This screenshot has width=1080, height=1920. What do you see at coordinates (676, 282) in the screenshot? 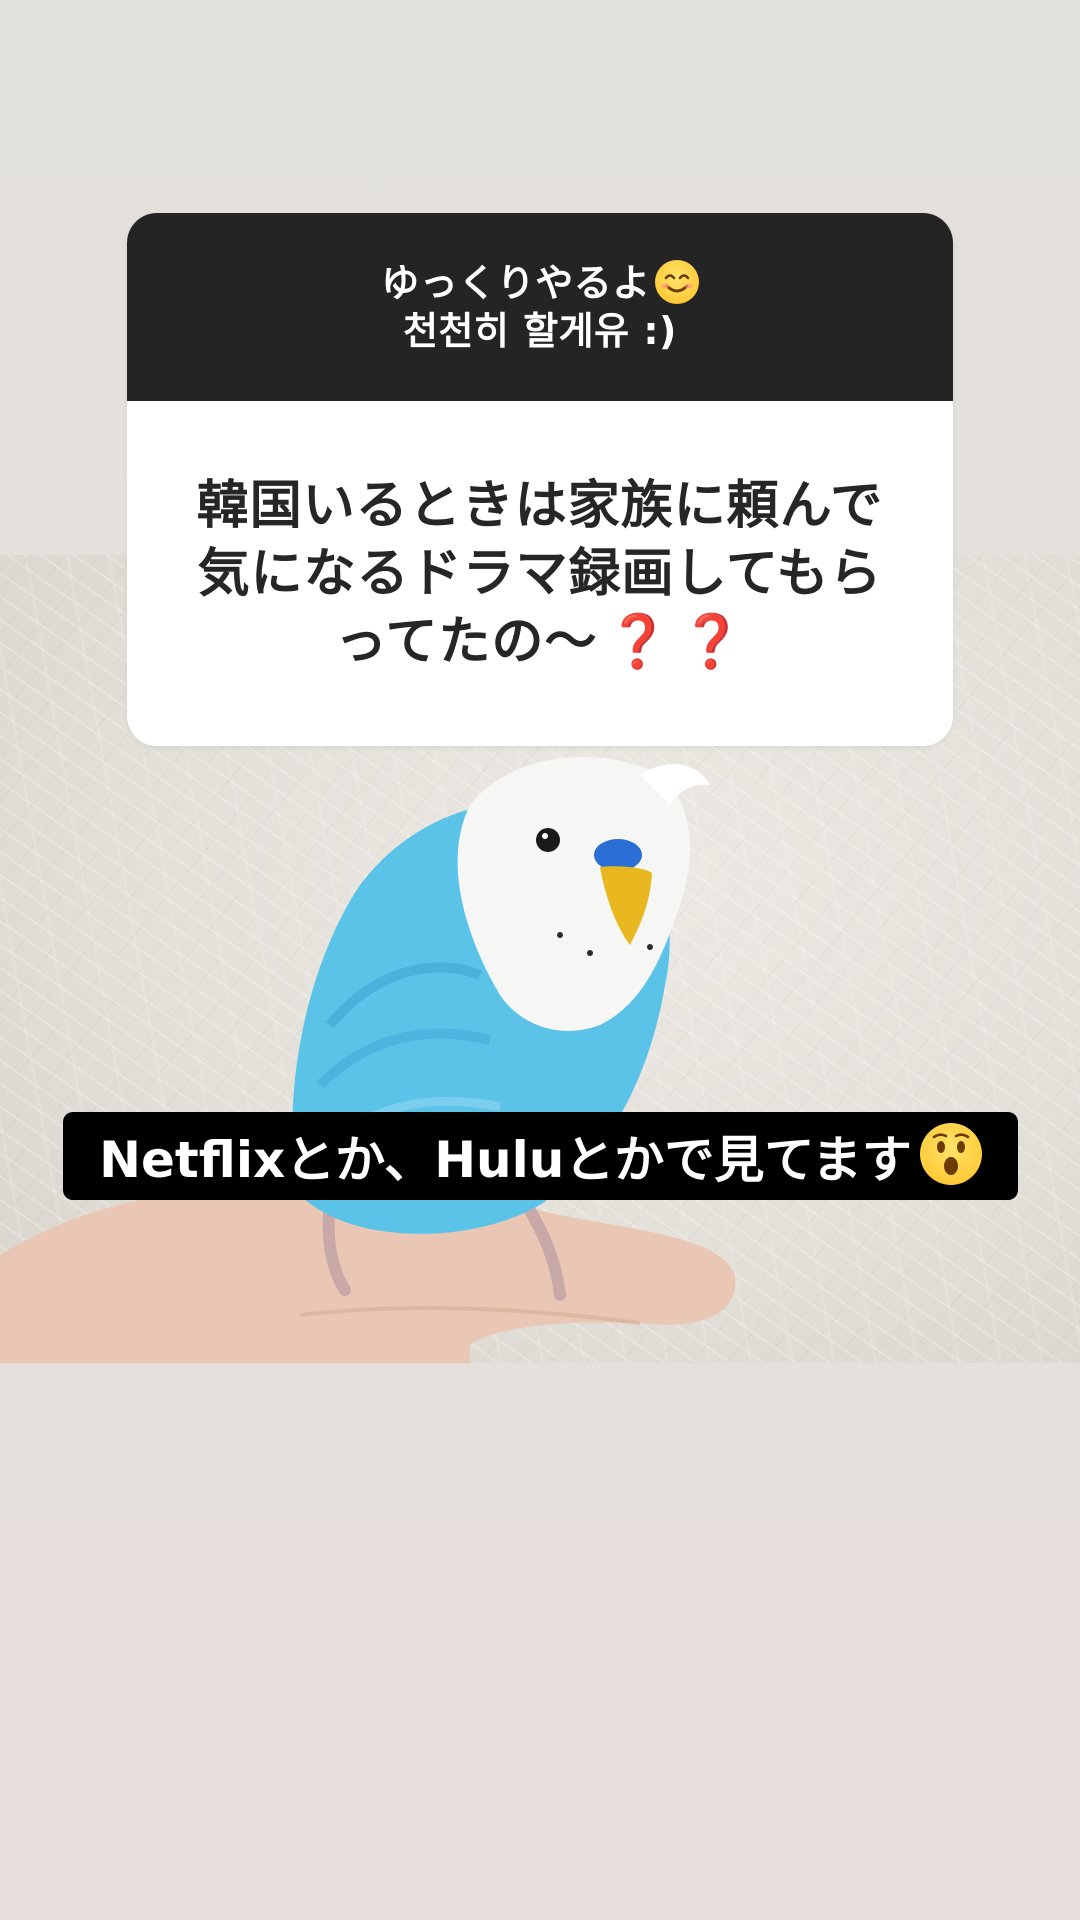
I see `smiling-face-emoji-icon` at bounding box center [676, 282].